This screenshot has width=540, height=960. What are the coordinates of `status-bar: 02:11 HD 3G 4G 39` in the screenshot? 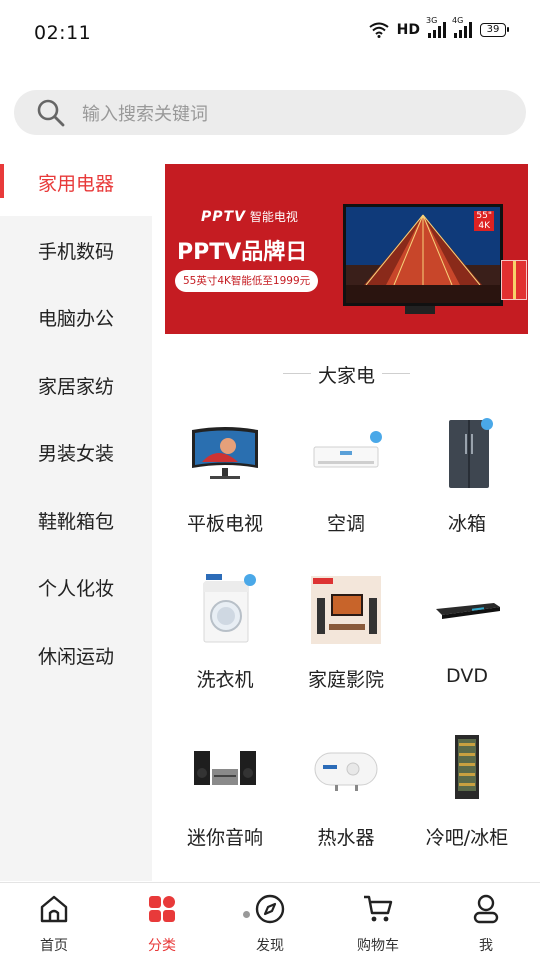 It's located at (270, 32).